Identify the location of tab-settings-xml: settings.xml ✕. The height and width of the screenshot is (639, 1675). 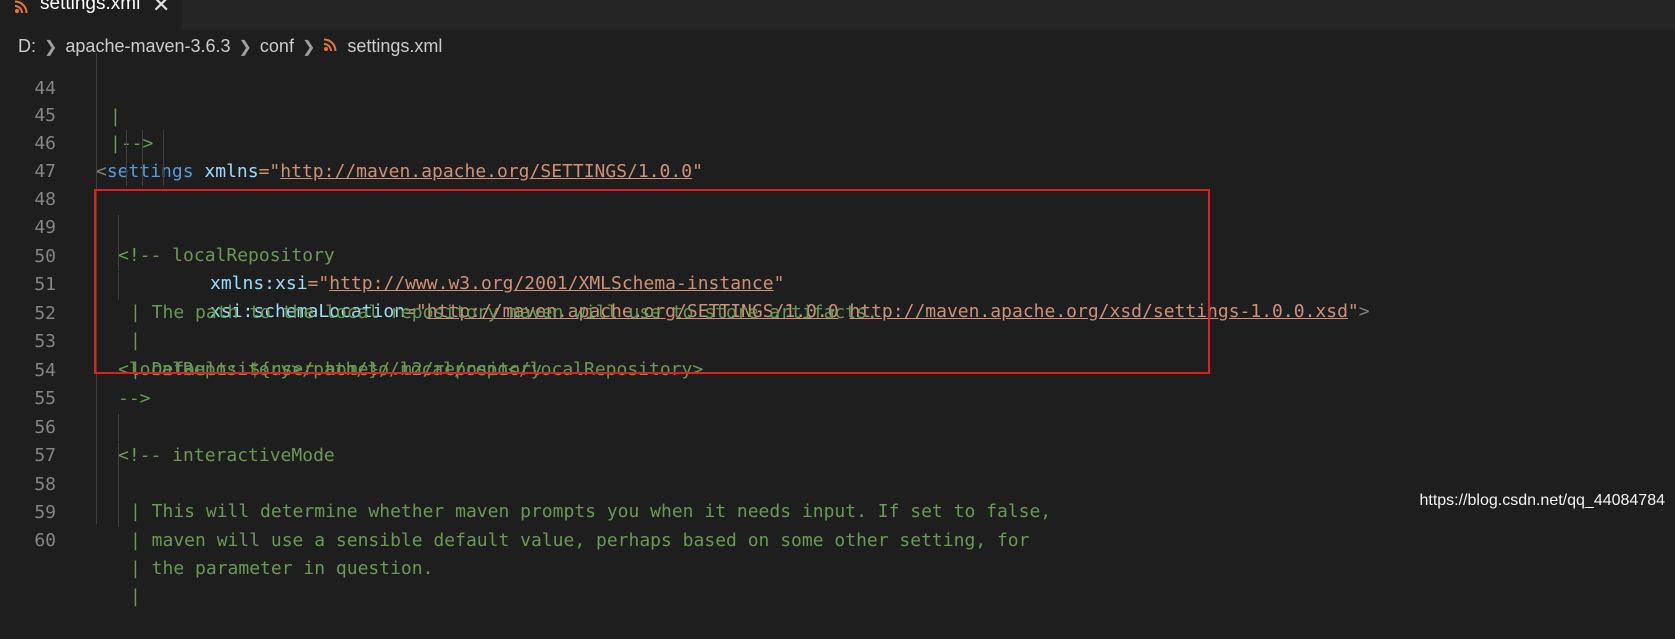
(91, 15).